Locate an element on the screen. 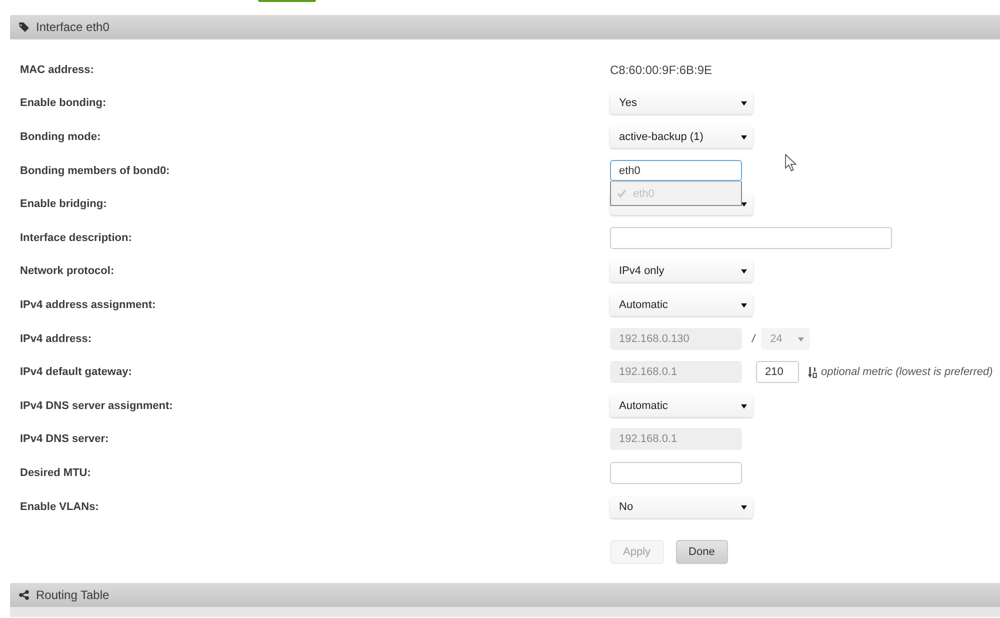  field-value: C8:60:00:9F:6B:9E is located at coordinates (661, 69).